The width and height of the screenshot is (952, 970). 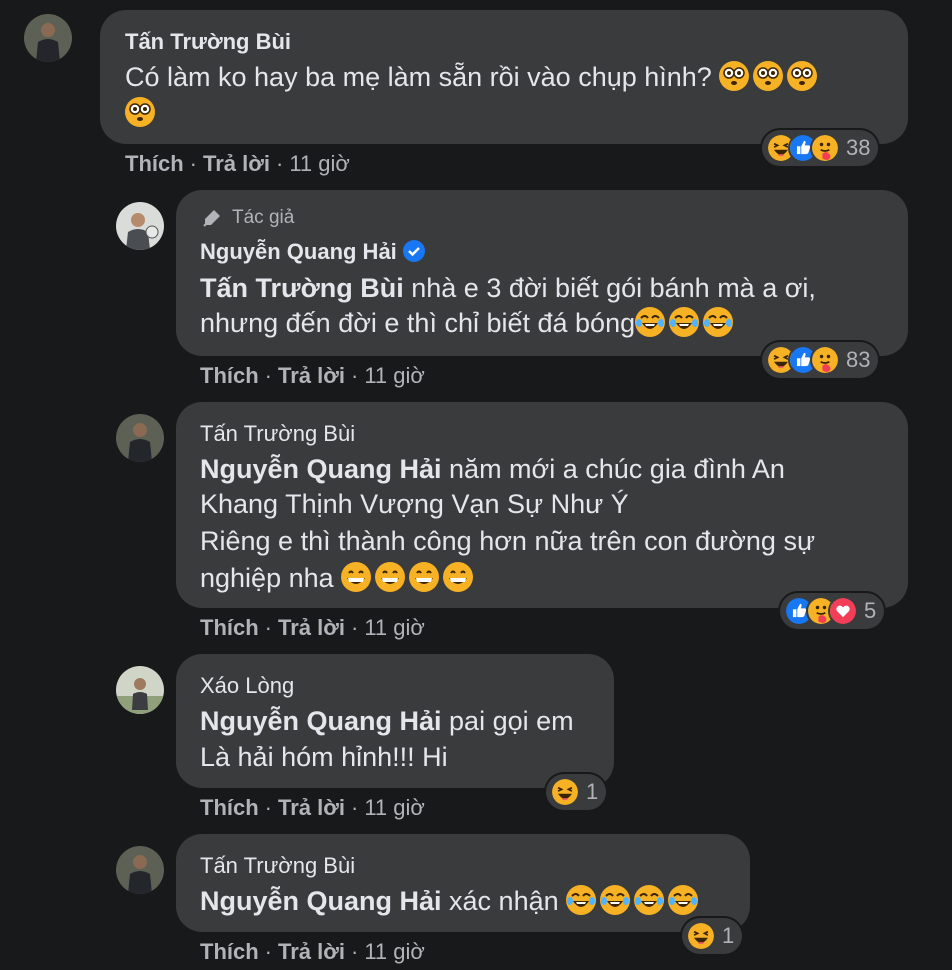 I want to click on reaction-summary: 83, so click(x=820, y=360).